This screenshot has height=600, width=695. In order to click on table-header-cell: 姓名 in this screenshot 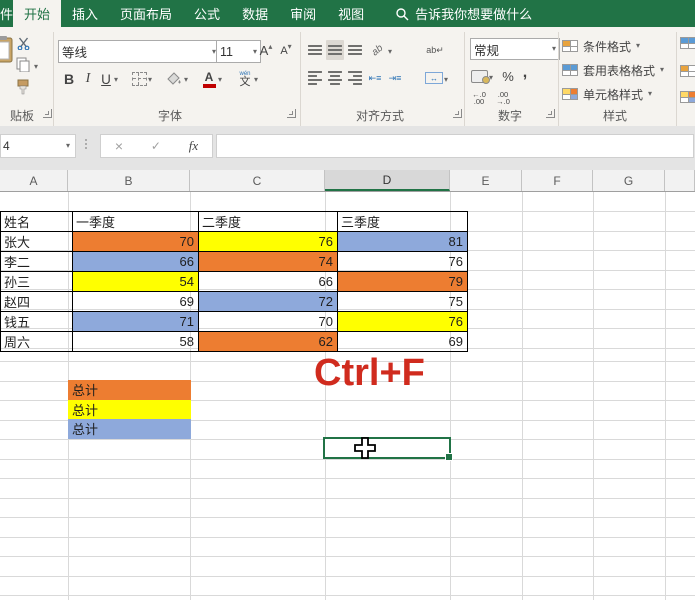, I will do `click(36, 221)`.